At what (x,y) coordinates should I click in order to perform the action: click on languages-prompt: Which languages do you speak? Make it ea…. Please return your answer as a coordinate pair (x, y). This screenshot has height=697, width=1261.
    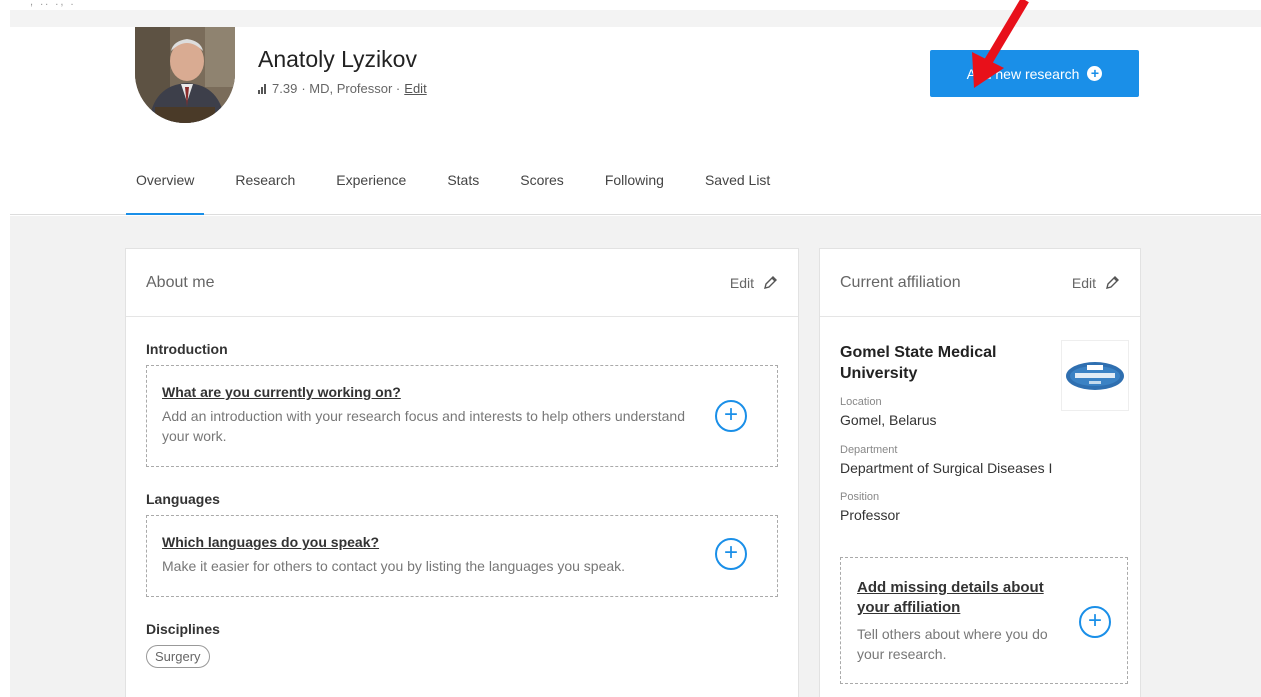
    Looking at the image, I should click on (462, 556).